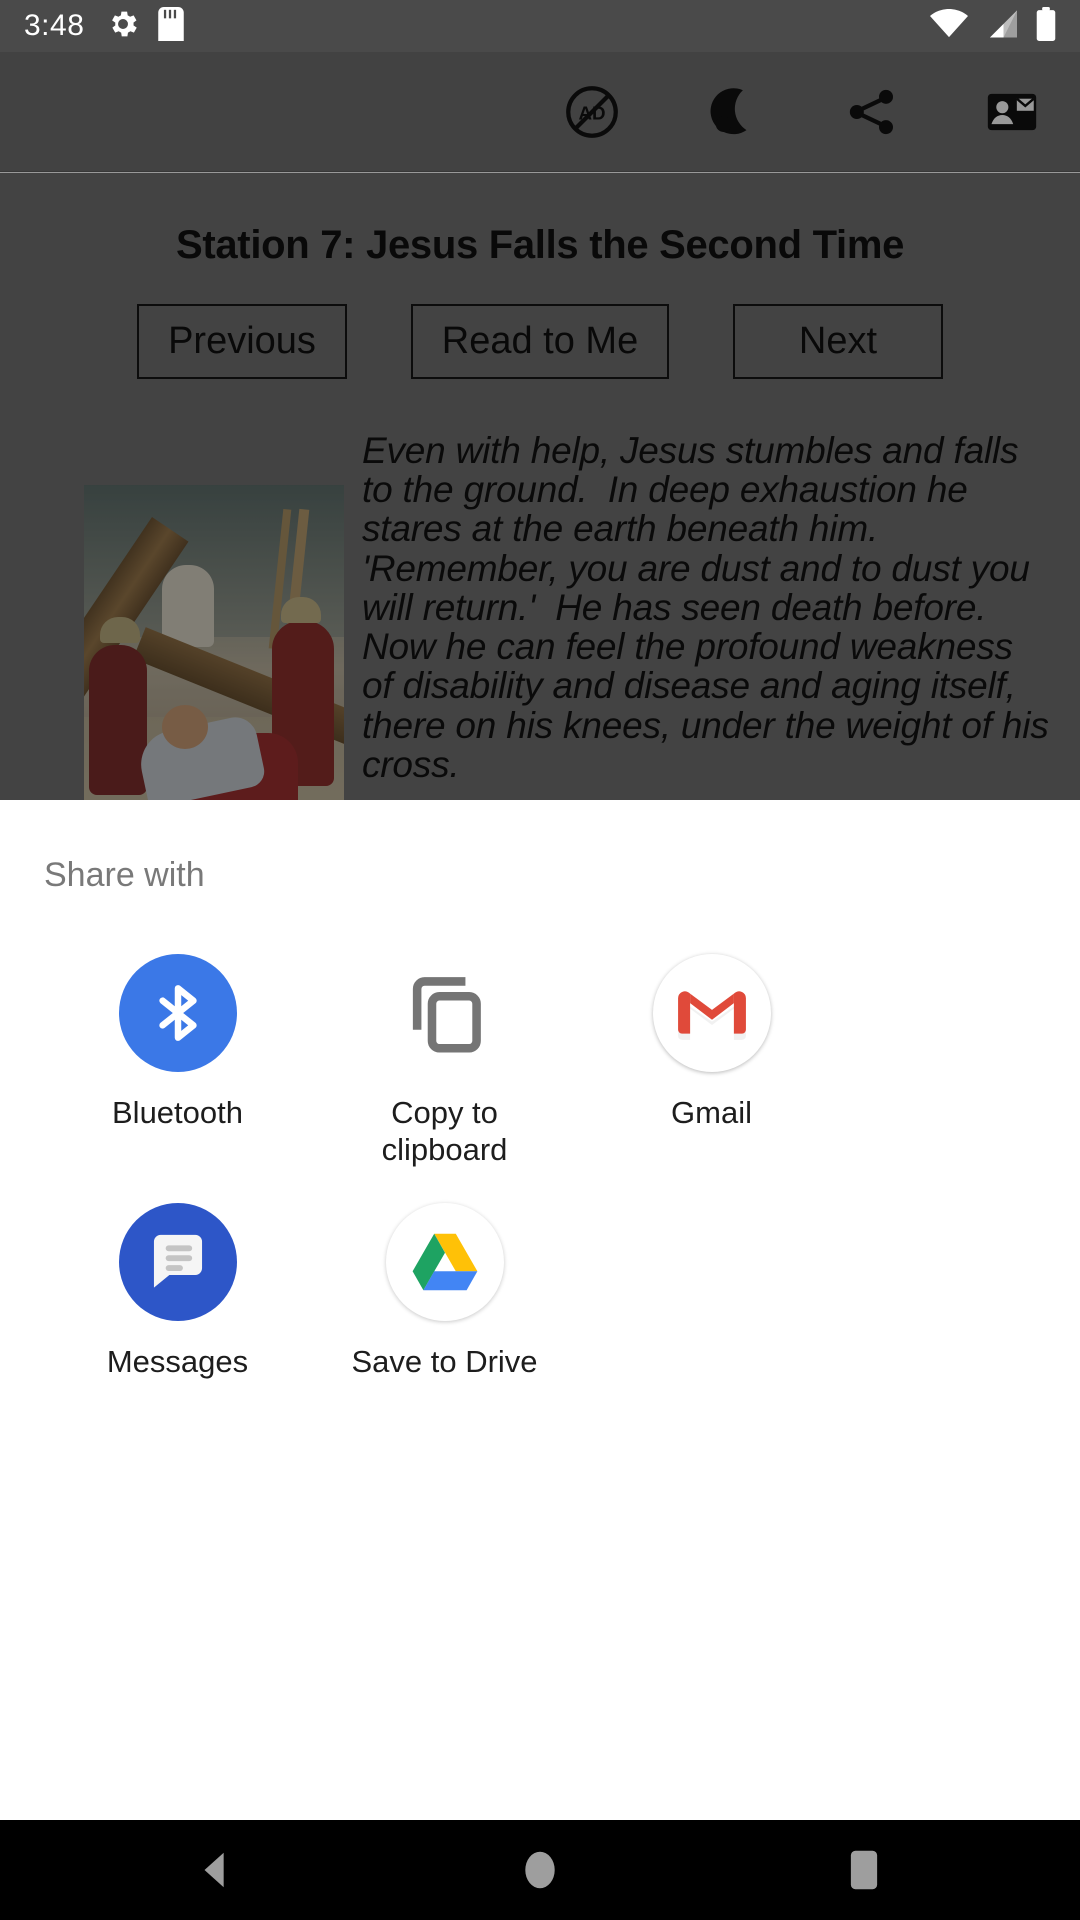  Describe the element at coordinates (177, 1362) in the screenshot. I see `share-target-label: Messages` at that location.